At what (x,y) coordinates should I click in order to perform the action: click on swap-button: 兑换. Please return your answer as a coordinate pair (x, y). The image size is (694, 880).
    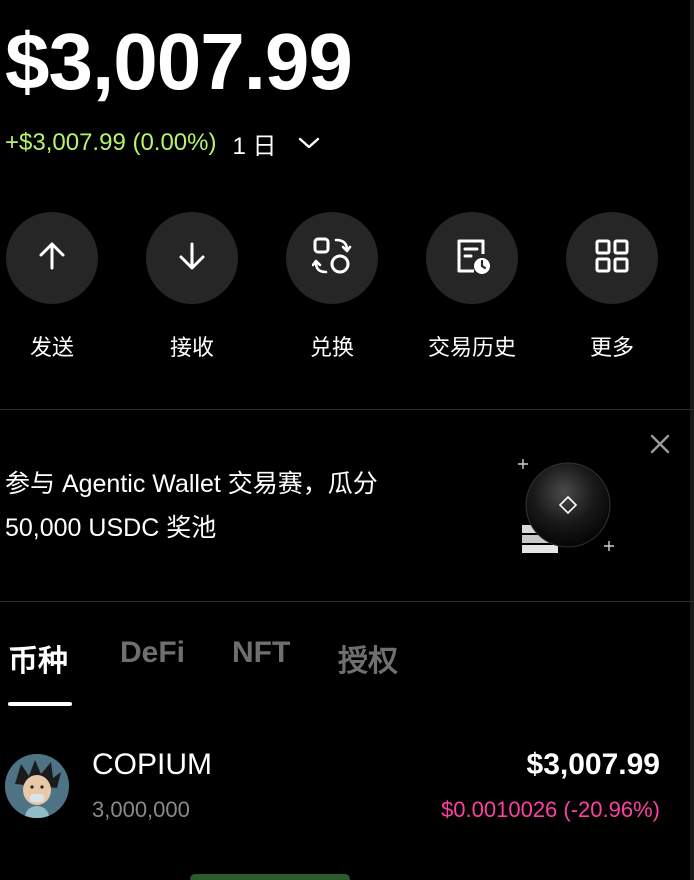
    Looking at the image, I should click on (332, 287).